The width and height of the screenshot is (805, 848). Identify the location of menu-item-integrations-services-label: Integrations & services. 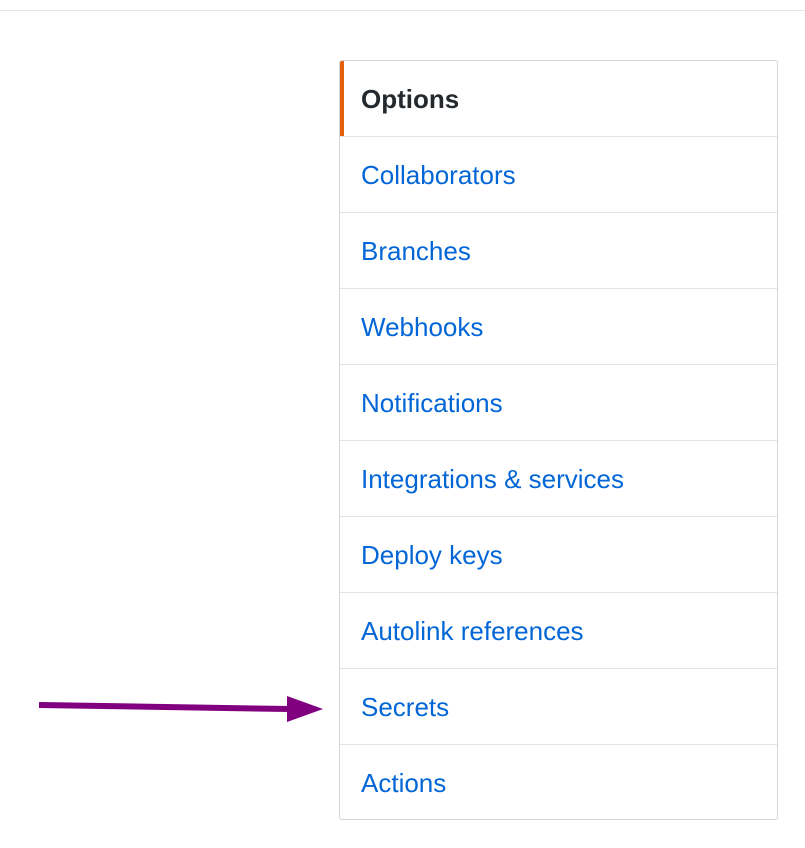
(493, 478).